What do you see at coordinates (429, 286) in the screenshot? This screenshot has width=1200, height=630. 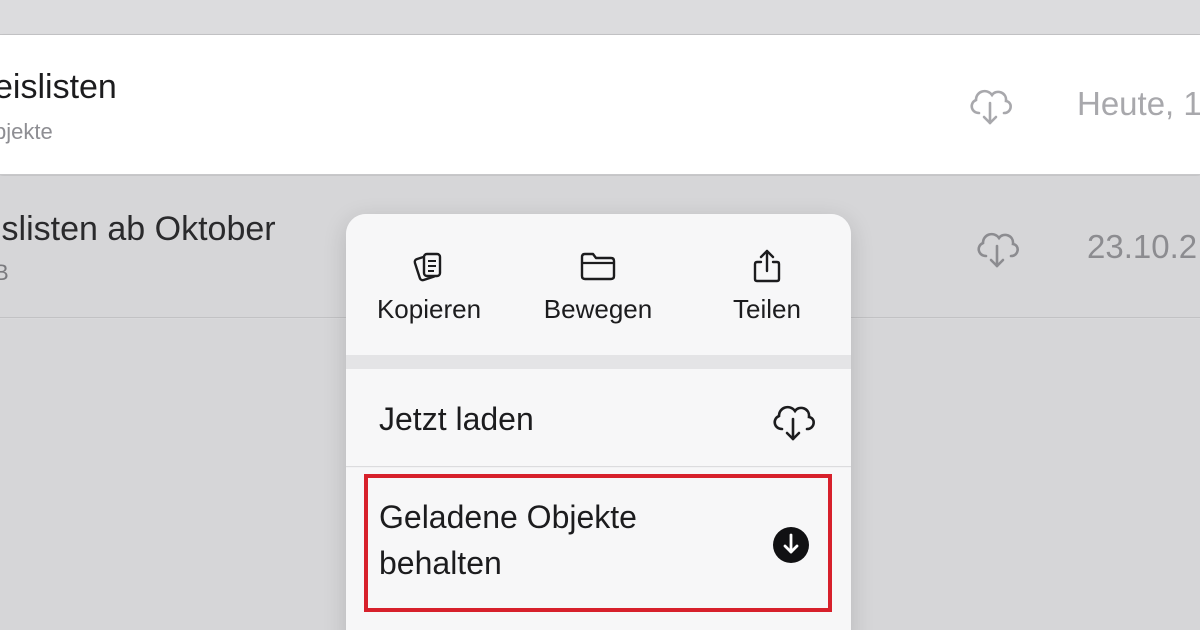 I see `copy-button: Kopieren` at bounding box center [429, 286].